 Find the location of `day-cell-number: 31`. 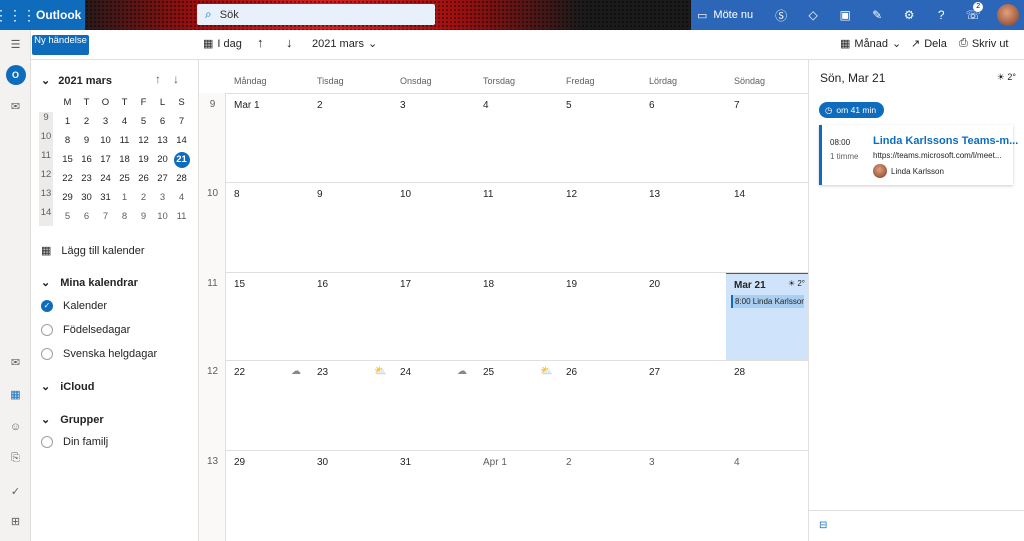

day-cell-number: 31 is located at coordinates (405, 462).